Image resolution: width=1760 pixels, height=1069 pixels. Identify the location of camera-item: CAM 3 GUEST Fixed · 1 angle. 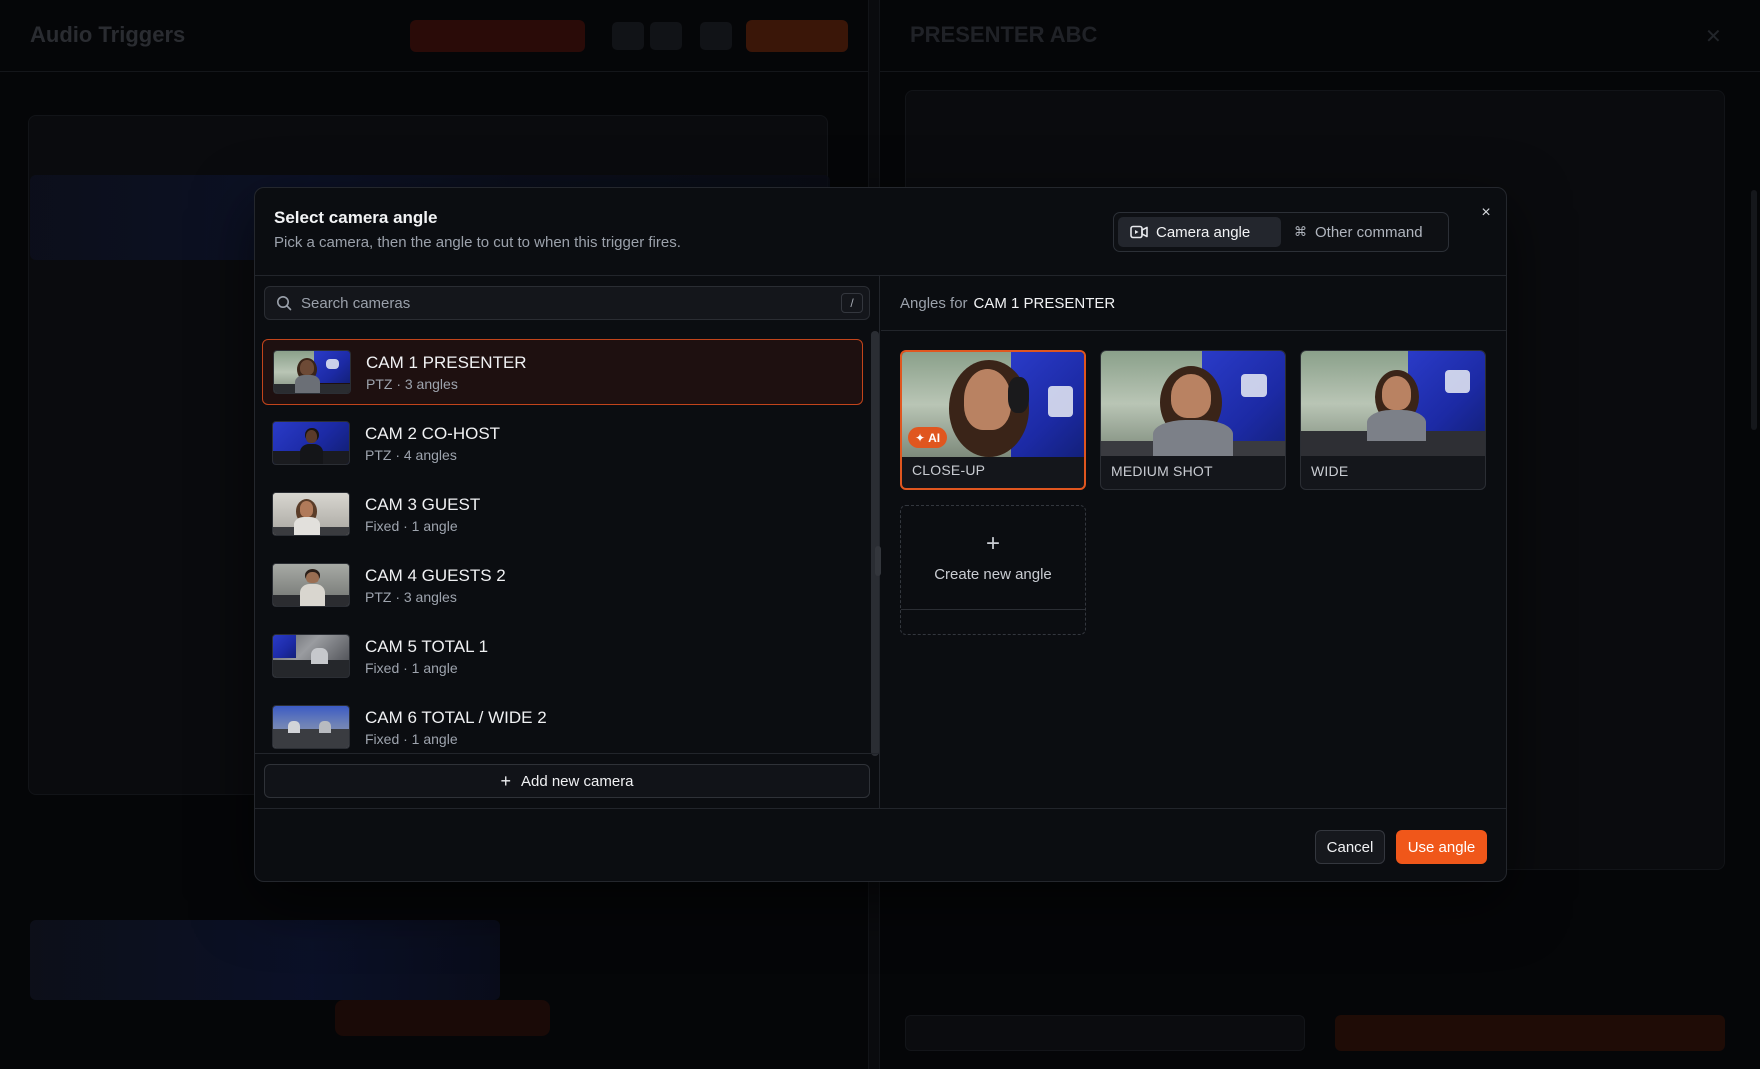
(562, 514).